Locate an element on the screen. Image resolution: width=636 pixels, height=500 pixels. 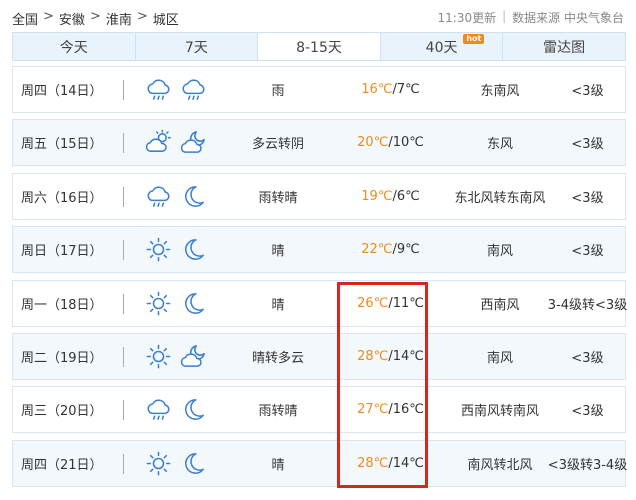
weather-description: 多云转阴 is located at coordinates (277, 144).